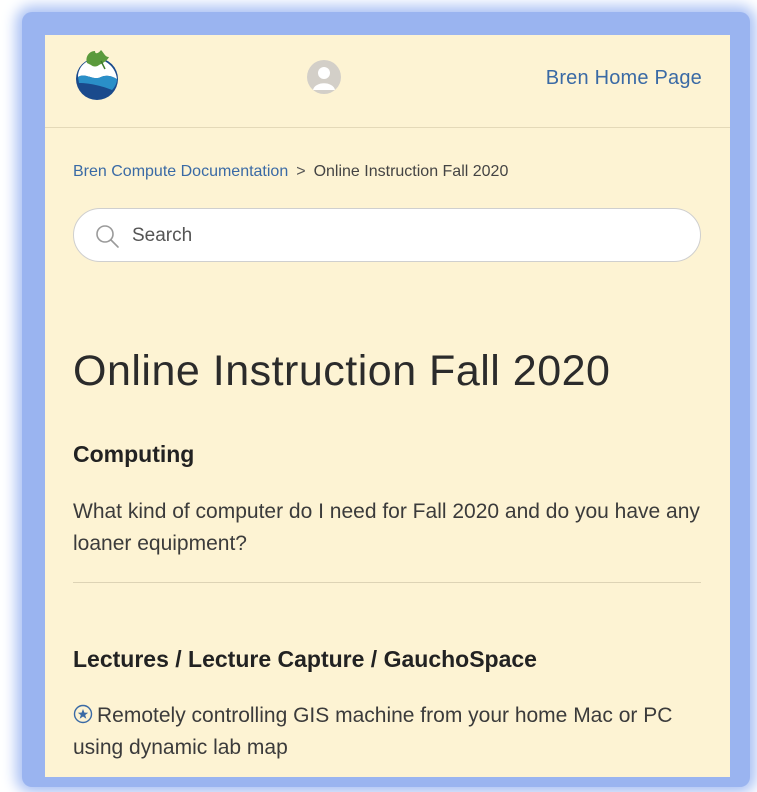 This screenshot has height=792, width=757. What do you see at coordinates (180, 171) in the screenshot?
I see `breadcrumb-parent-link: Bren Compute Documentation` at bounding box center [180, 171].